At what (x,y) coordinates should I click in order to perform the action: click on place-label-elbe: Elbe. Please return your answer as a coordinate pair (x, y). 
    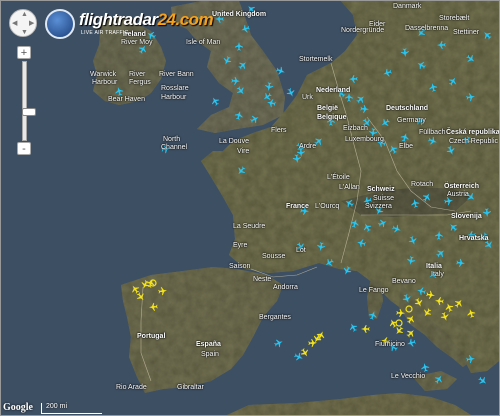
    Looking at the image, I should click on (406, 146).